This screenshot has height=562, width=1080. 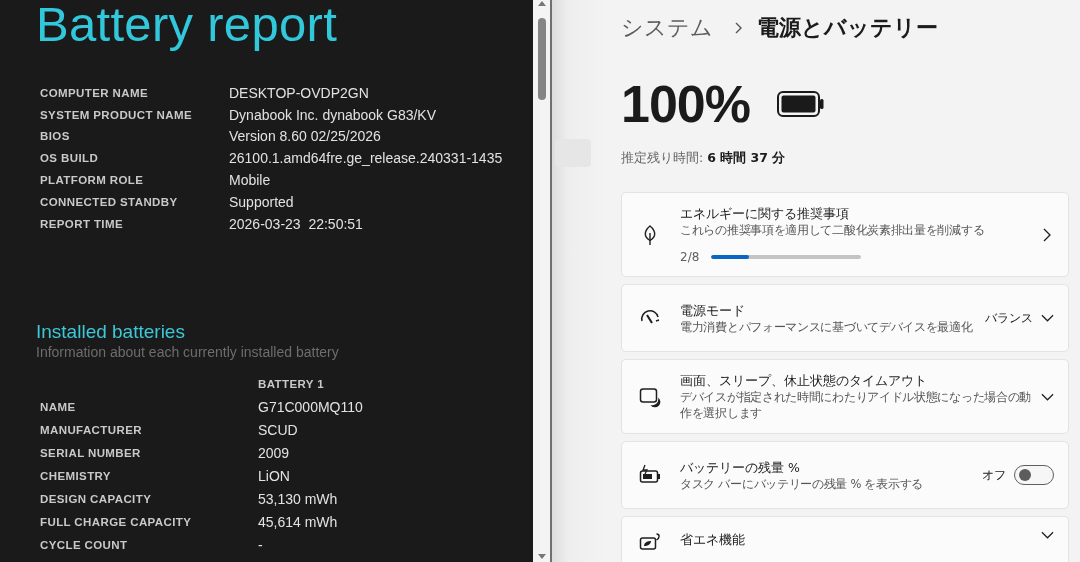 I want to click on battery-field-value: -, so click(x=261, y=545).